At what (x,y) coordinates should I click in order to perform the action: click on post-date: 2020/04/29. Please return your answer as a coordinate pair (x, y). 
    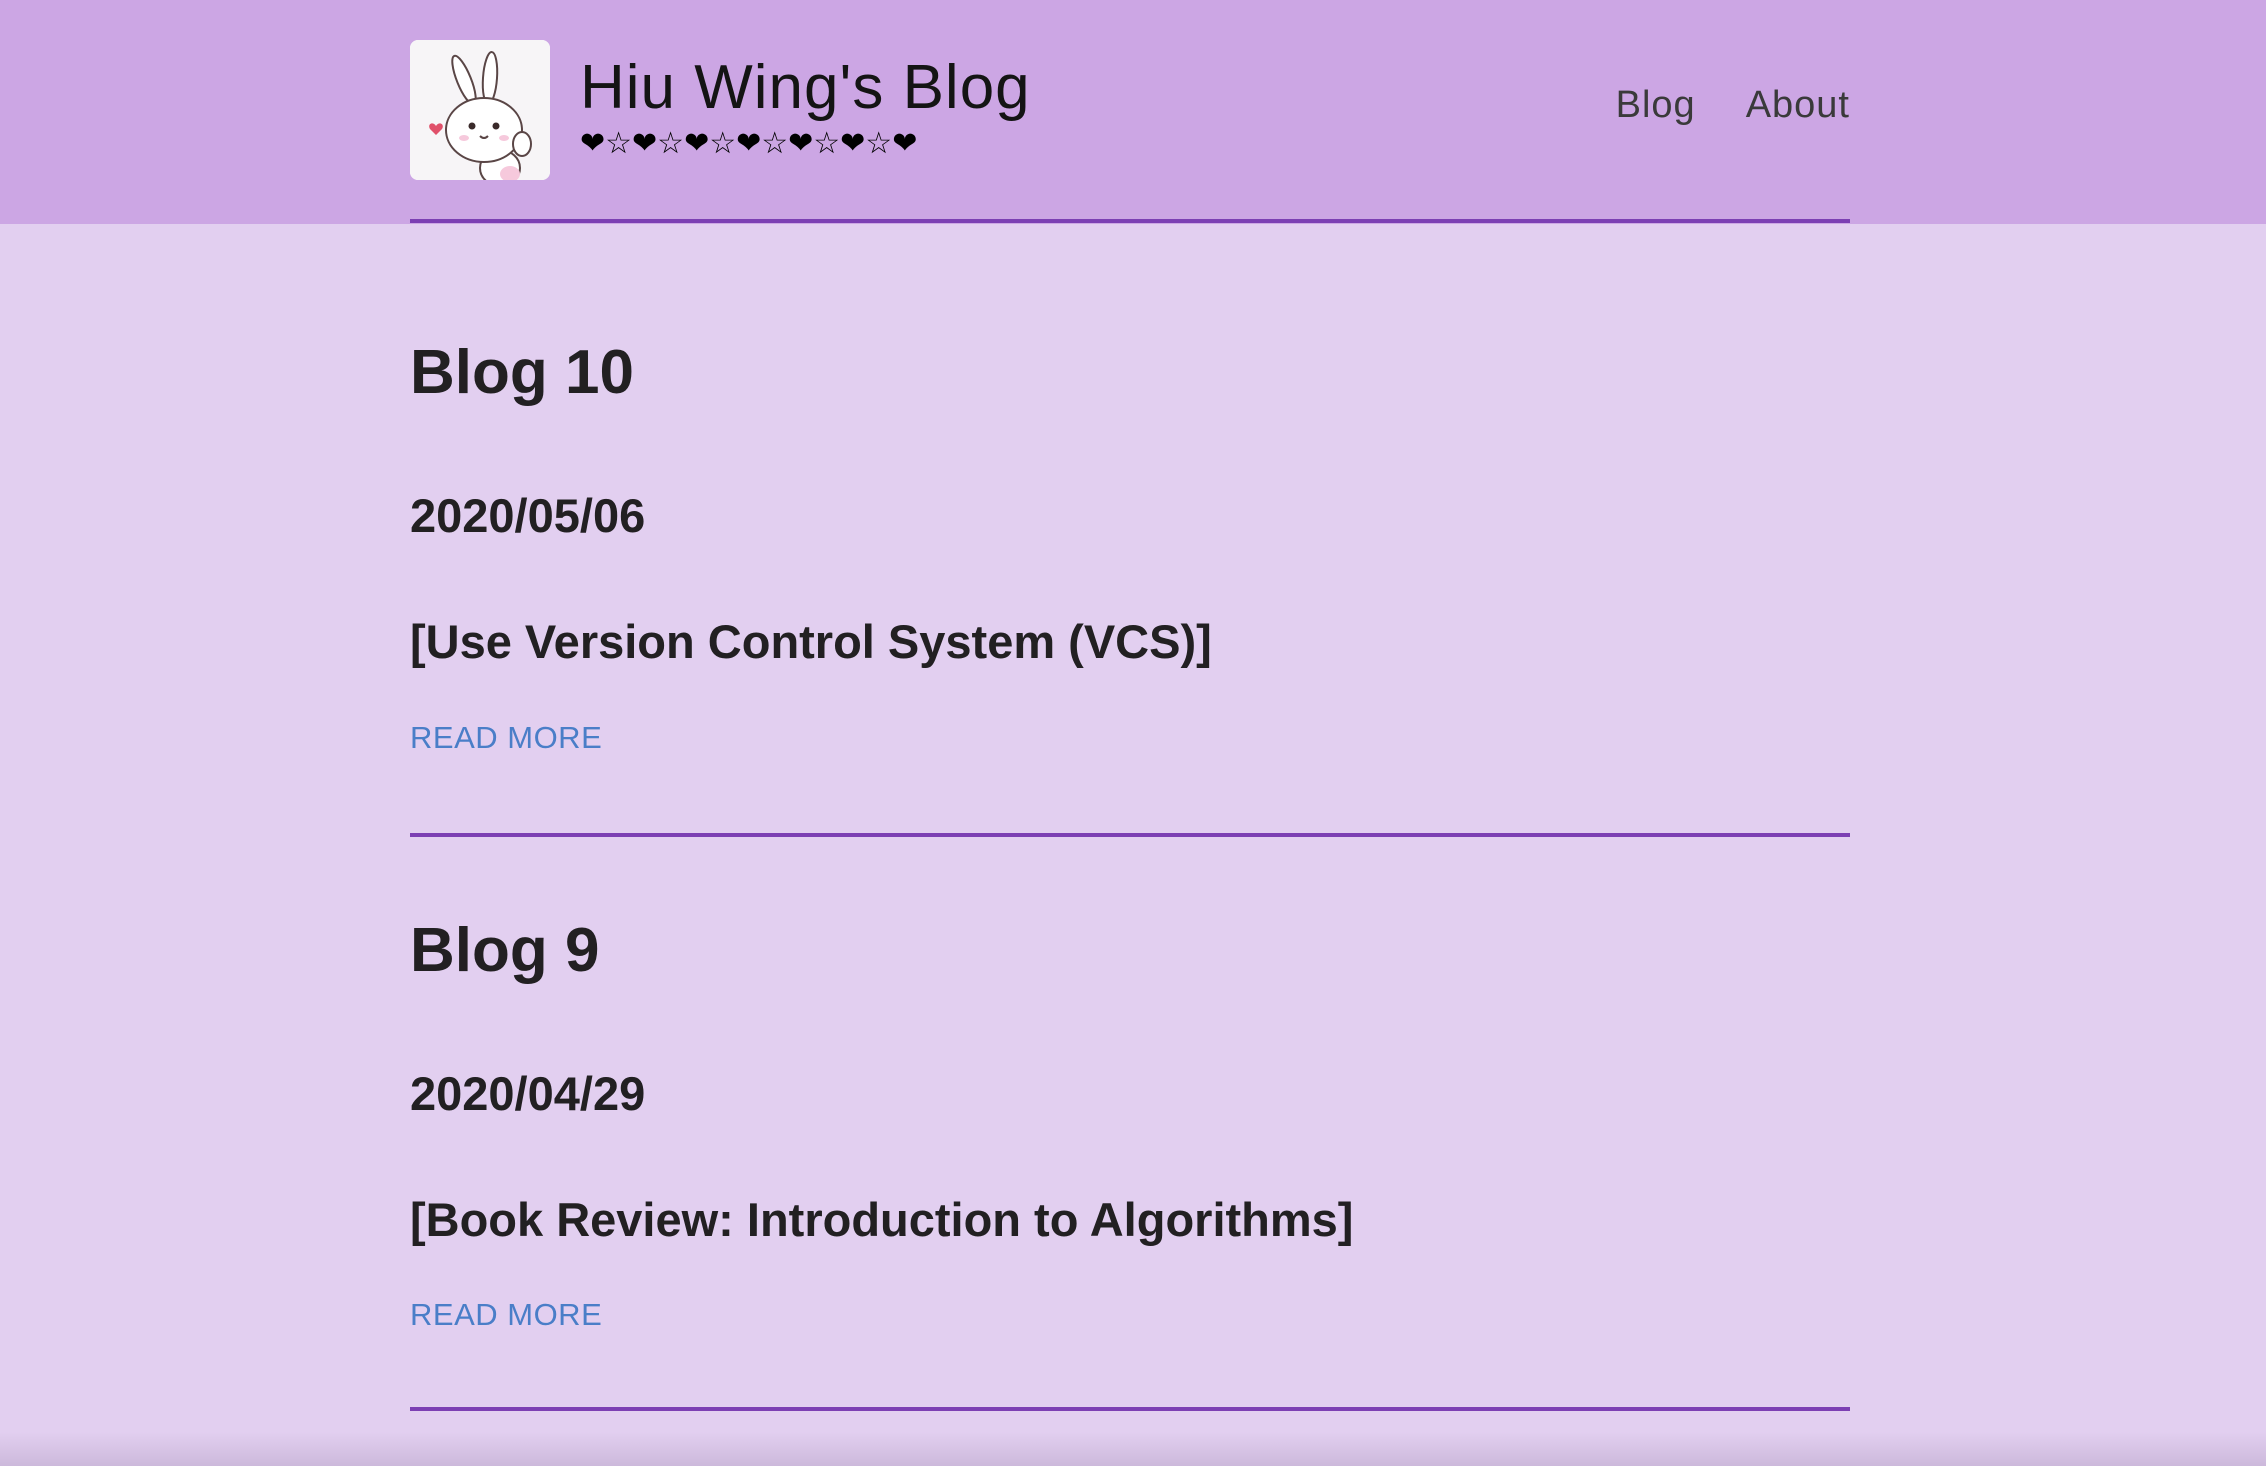
    Looking at the image, I should click on (528, 1093).